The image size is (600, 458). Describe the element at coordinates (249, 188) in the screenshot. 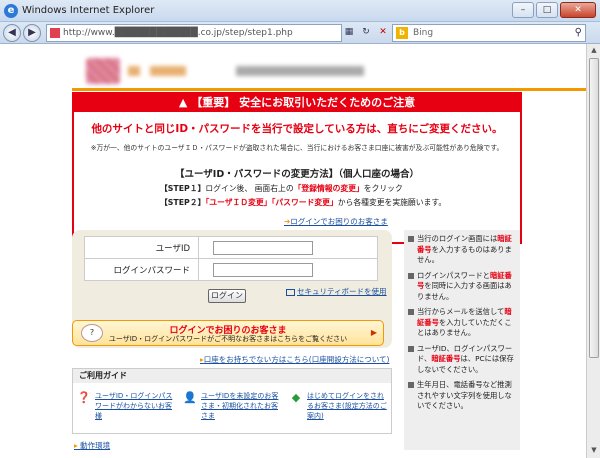

I see `step1-text: ログイン後、 画面右上の` at that location.